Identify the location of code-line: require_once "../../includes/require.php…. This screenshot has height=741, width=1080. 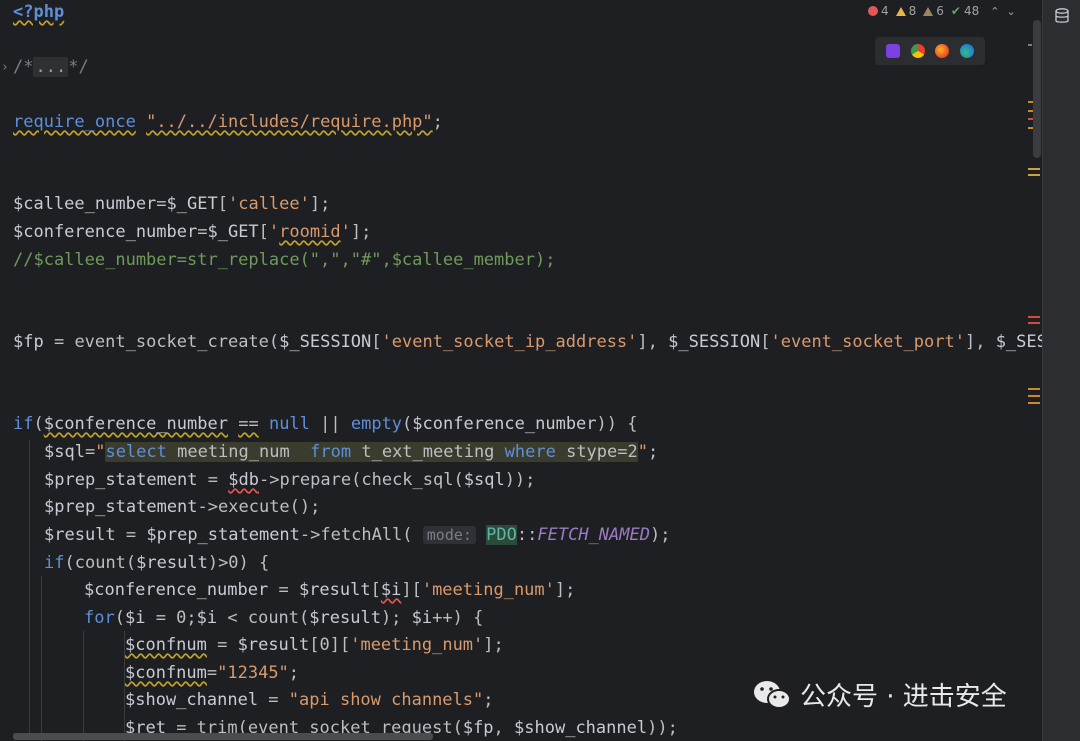
(228, 122).